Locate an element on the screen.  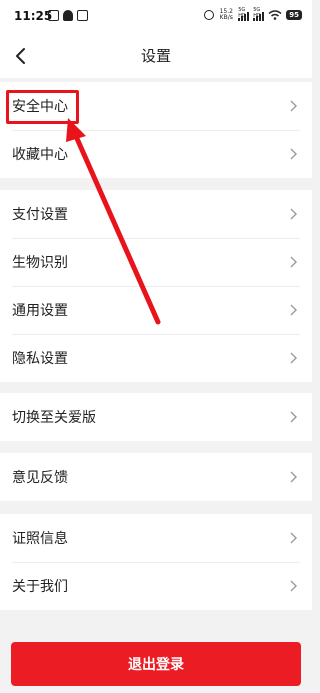
menu-item-label: 安全中心 is located at coordinates (40, 107).